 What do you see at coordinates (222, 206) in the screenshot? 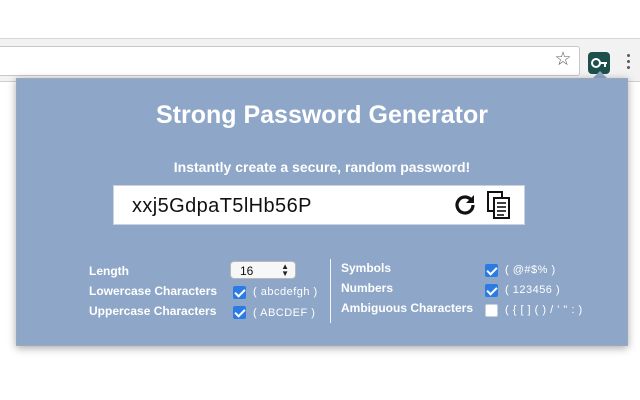
I see `password-value: xxj5GdpaT5lHb56P` at bounding box center [222, 206].